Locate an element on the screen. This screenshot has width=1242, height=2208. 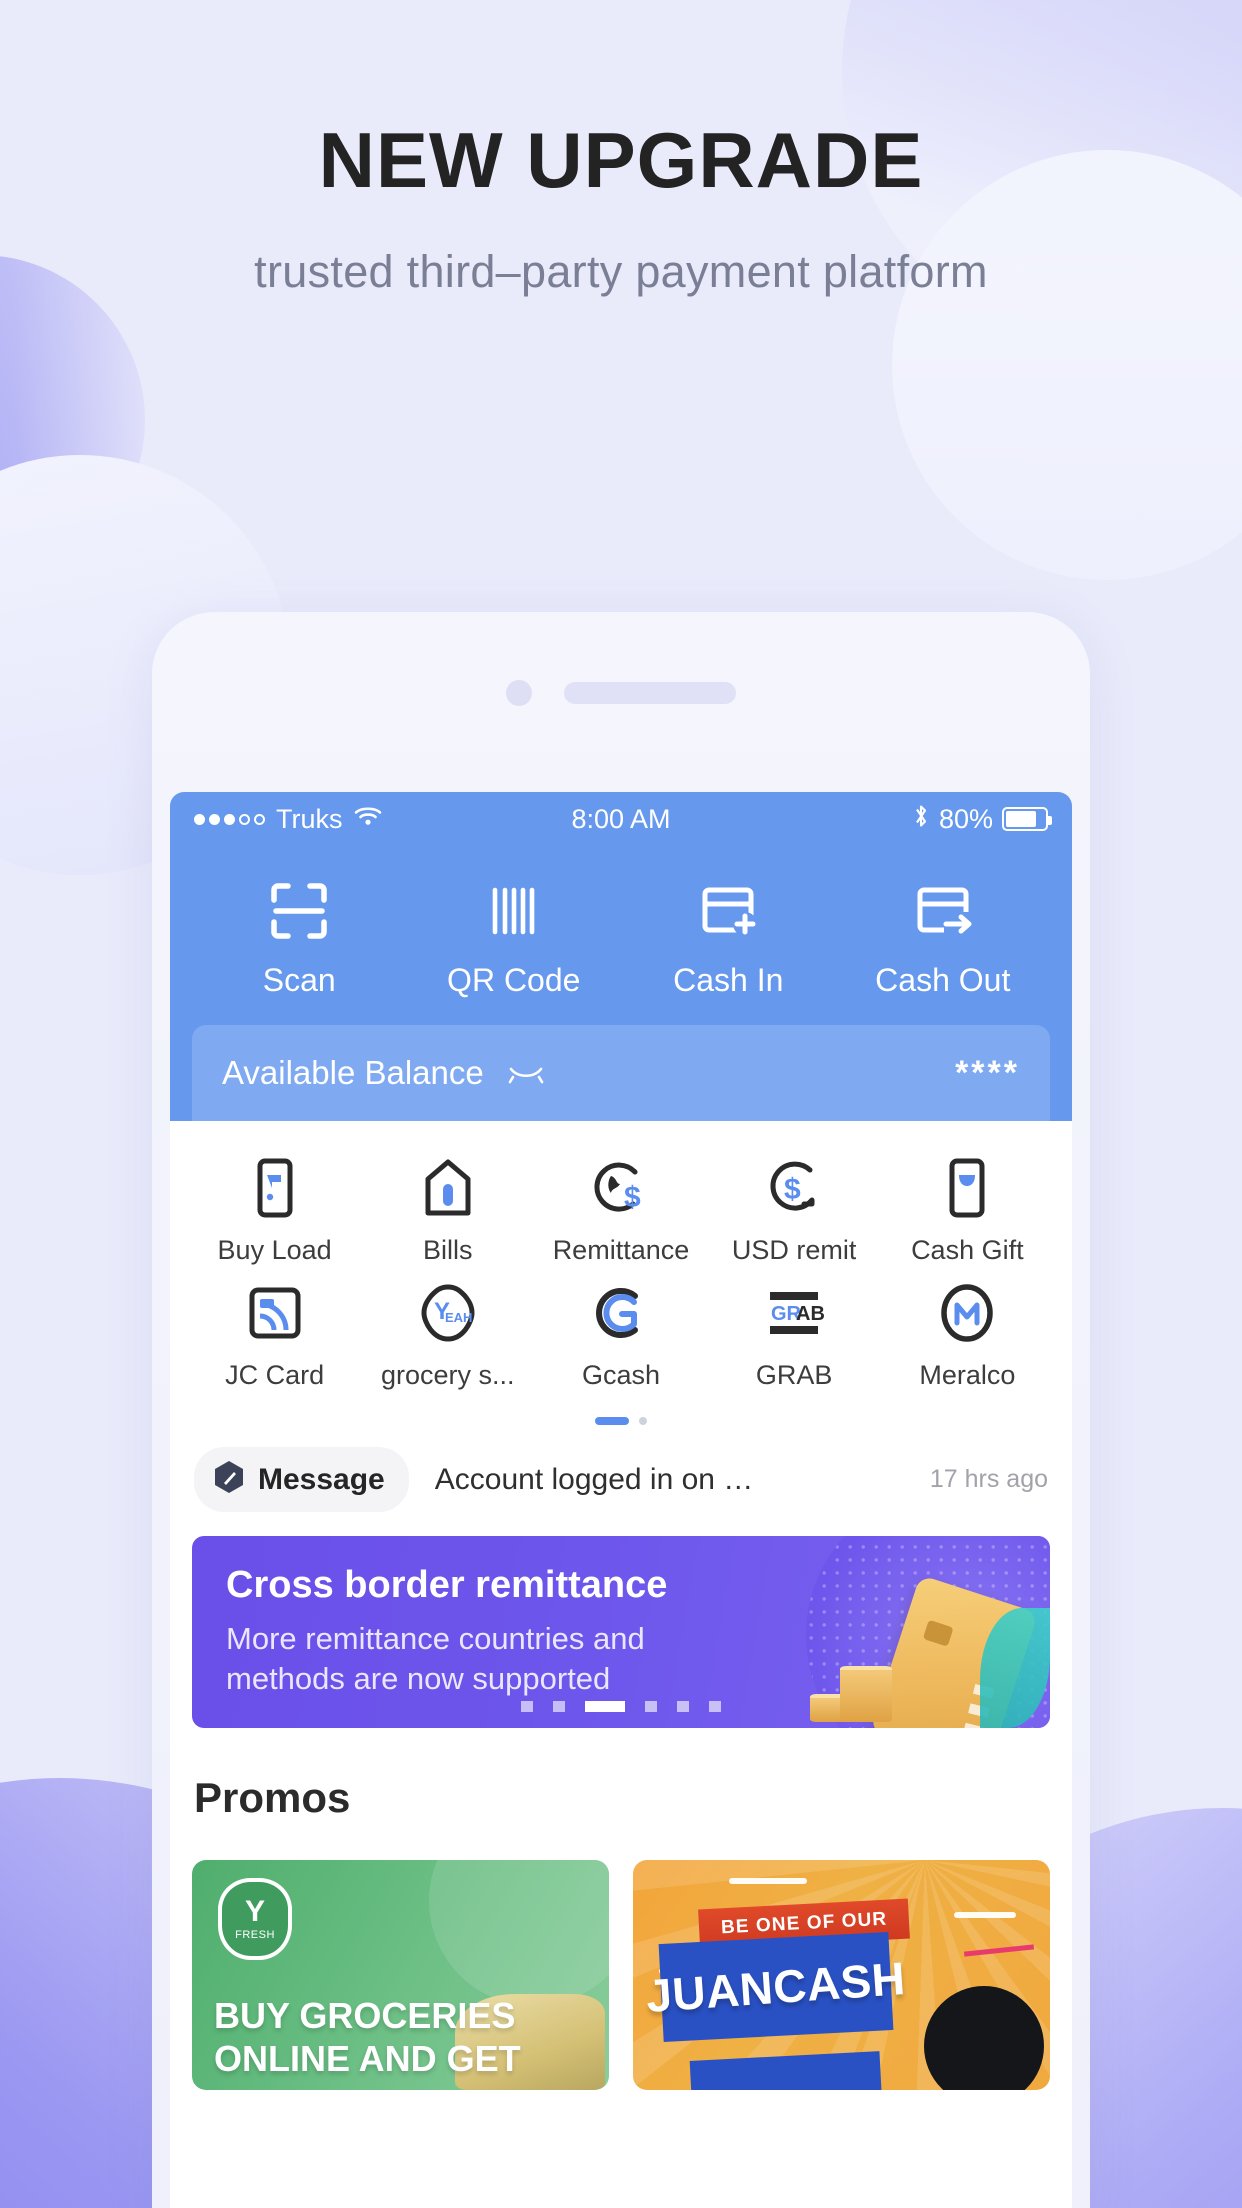
services-pagination is located at coordinates (621, 1412).